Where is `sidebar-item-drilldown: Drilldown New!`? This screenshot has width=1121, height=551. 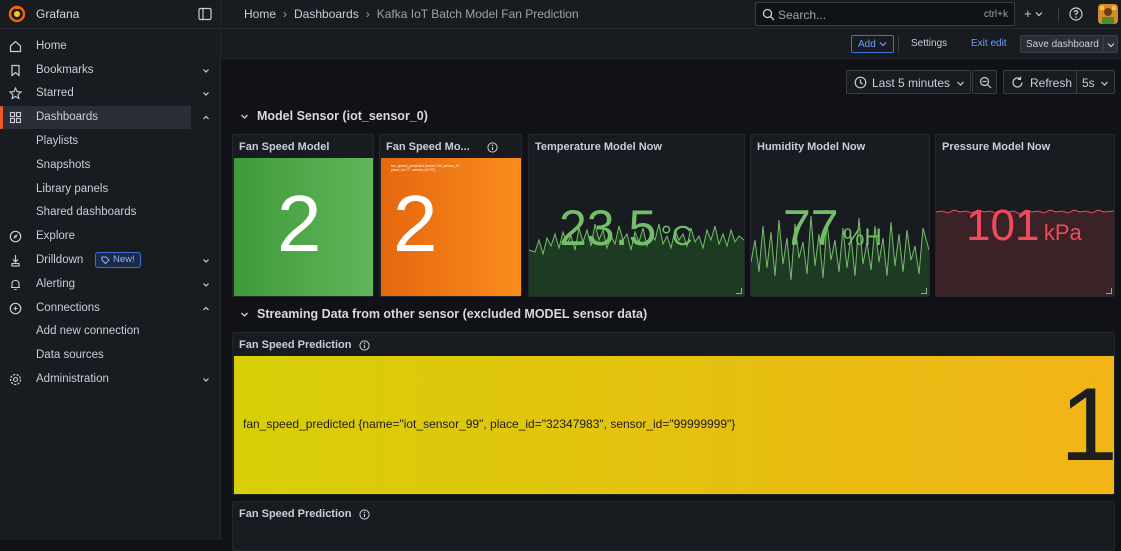 sidebar-item-drilldown: Drilldown New! is located at coordinates (110, 260).